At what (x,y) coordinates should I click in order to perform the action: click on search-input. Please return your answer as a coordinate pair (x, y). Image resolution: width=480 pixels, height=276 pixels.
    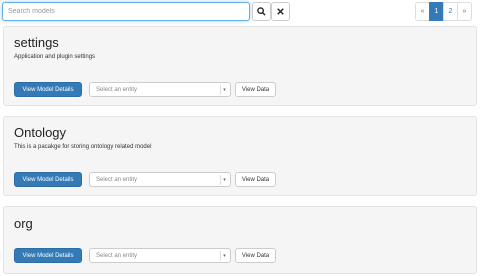
    Looking at the image, I should click on (126, 11).